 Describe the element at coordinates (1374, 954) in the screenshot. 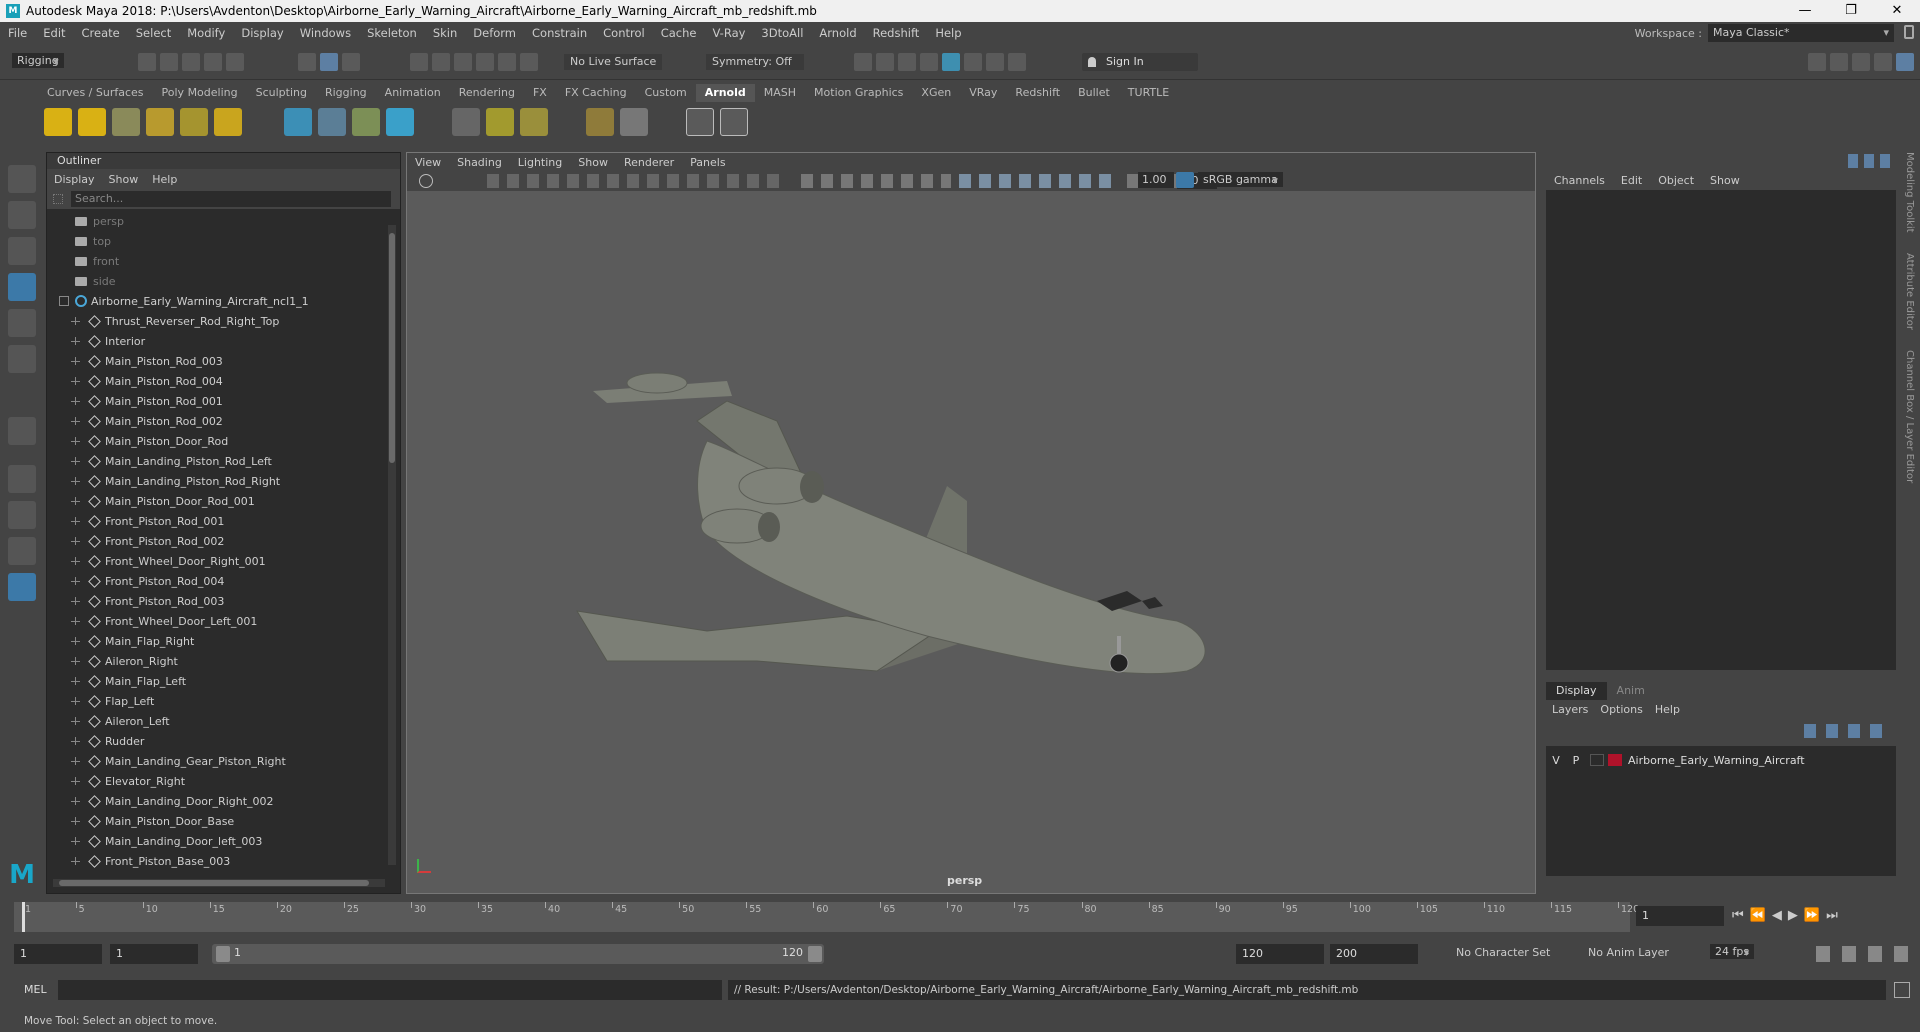

I see `end-time-field: 200` at that location.